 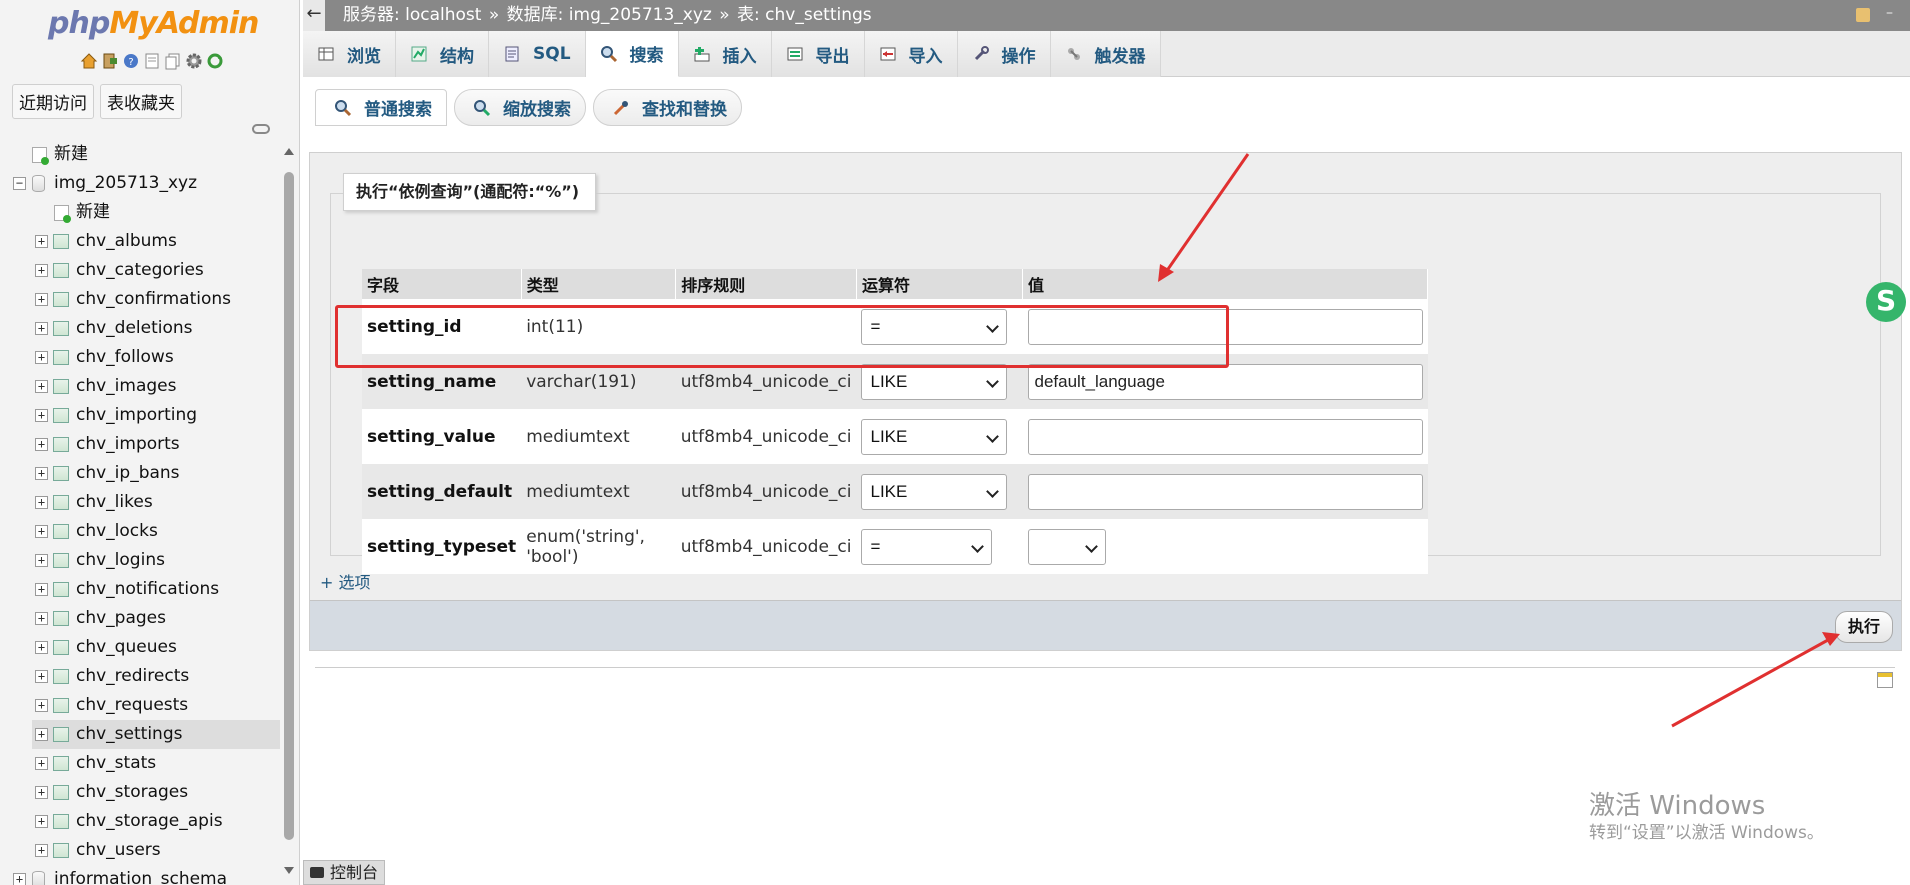 What do you see at coordinates (725, 54) in the screenshot?
I see `tab-4: 插入` at bounding box center [725, 54].